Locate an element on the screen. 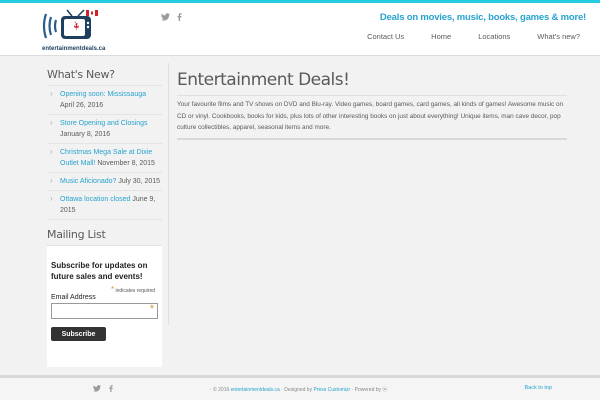  header-social-links is located at coordinates (171, 18).